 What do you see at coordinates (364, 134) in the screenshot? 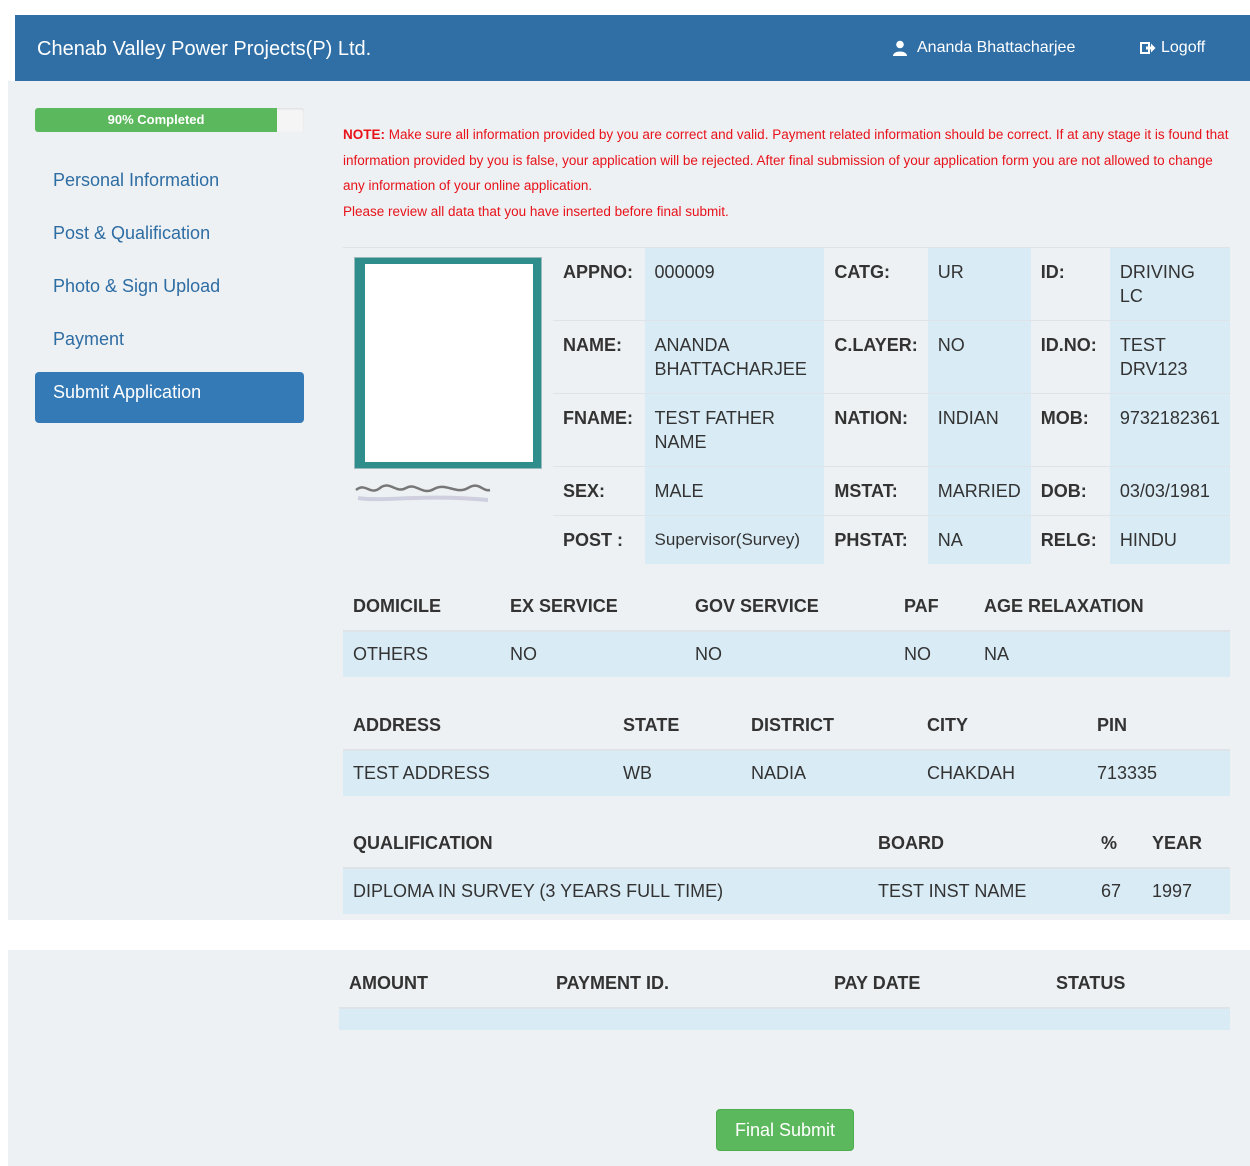
I see `note-prefix: NOTE:` at bounding box center [364, 134].